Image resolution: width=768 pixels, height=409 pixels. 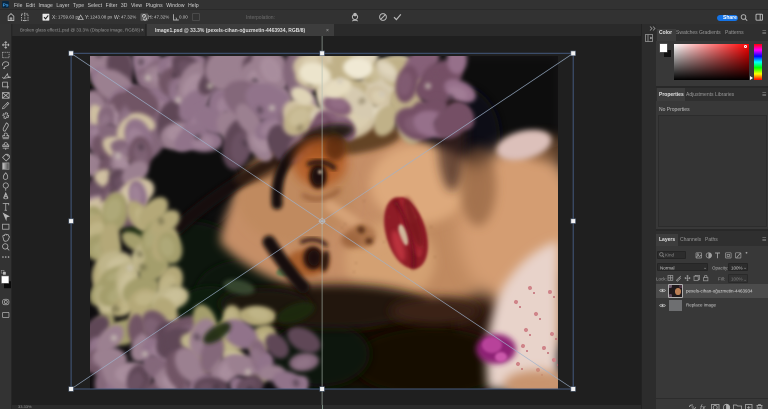 I want to click on svg-text: Ps, so click(x=5, y=5).